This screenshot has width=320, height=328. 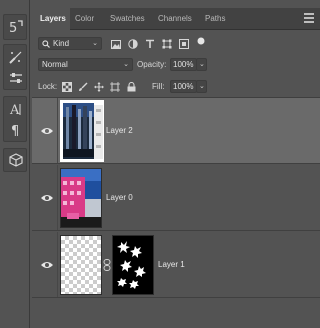 I want to click on lock-all-icon, so click(x=131, y=87).